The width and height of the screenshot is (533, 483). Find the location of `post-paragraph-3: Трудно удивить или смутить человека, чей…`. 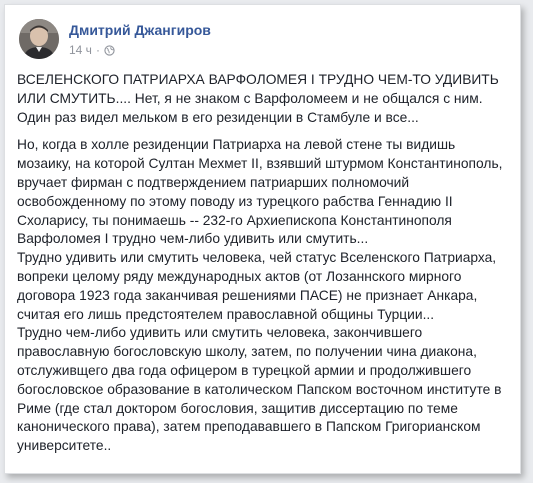

post-paragraph-3: Трудно удивить или смутить человека, чей… is located at coordinates (257, 286).